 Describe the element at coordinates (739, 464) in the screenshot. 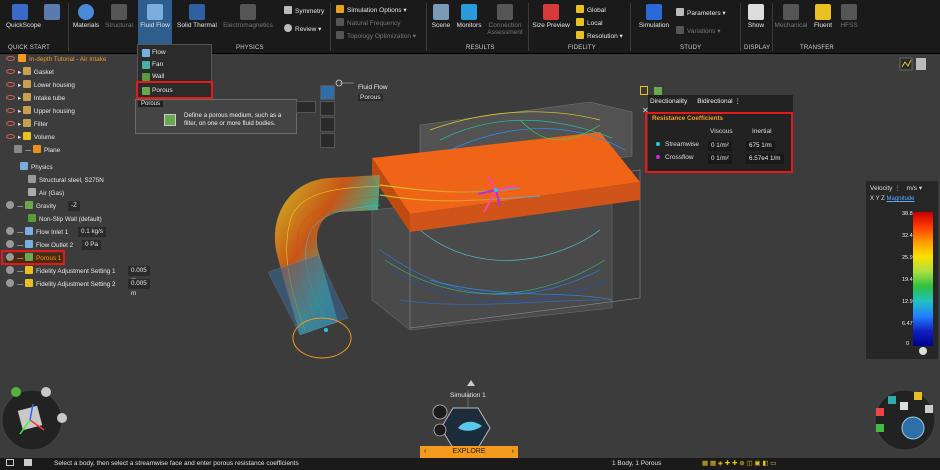

I see `status-tool-icons: ▦ ▦ ◈ ✚ ✚ ⊕ ◫ ▣ ◧ ▭` at that location.